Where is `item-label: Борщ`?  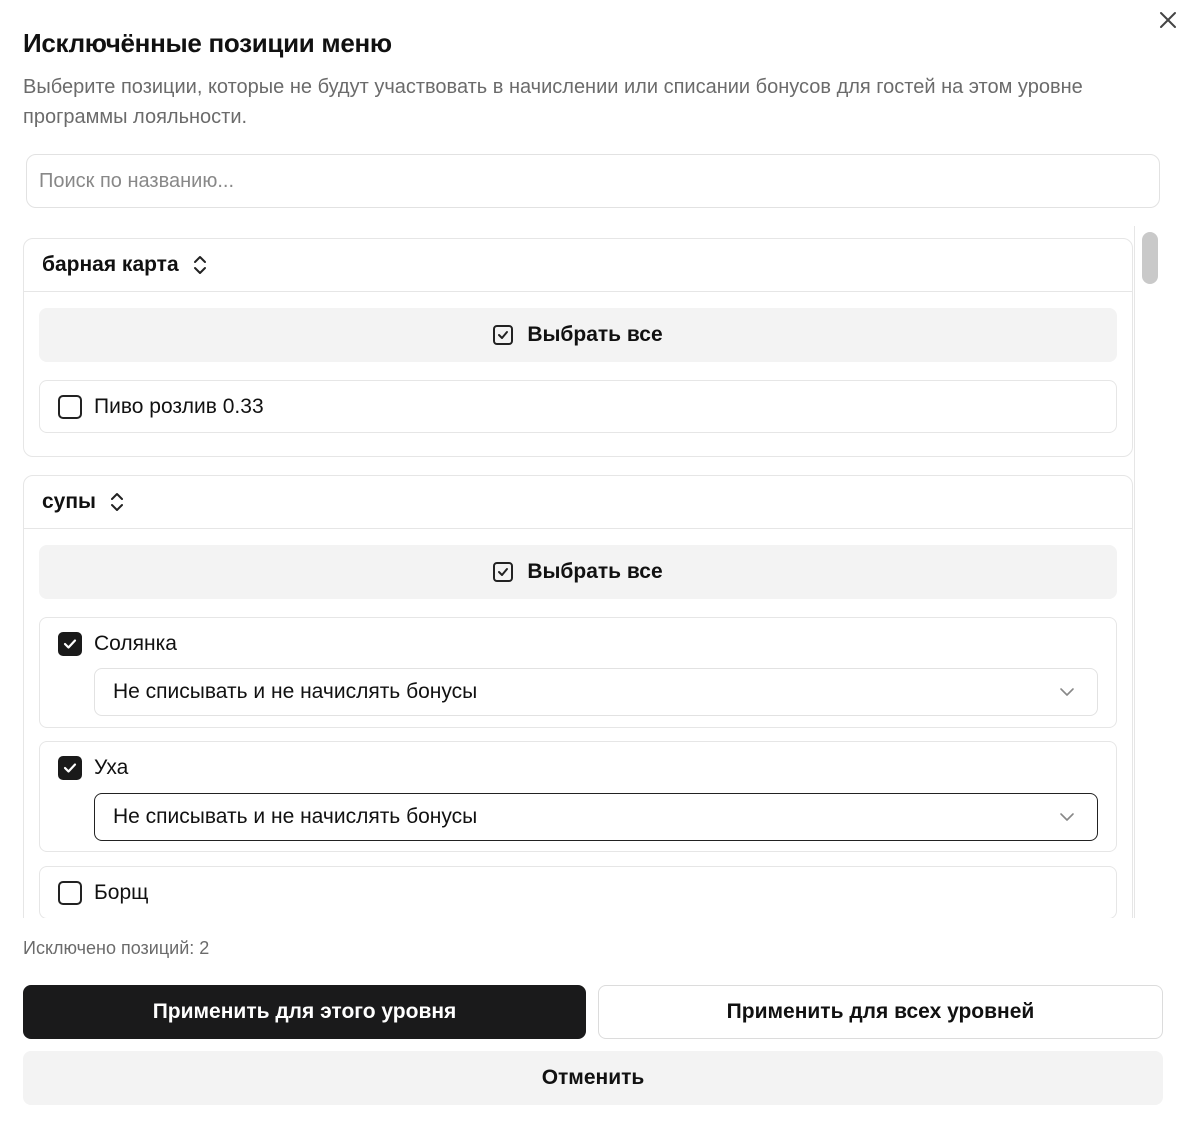 item-label: Борщ is located at coordinates (121, 892).